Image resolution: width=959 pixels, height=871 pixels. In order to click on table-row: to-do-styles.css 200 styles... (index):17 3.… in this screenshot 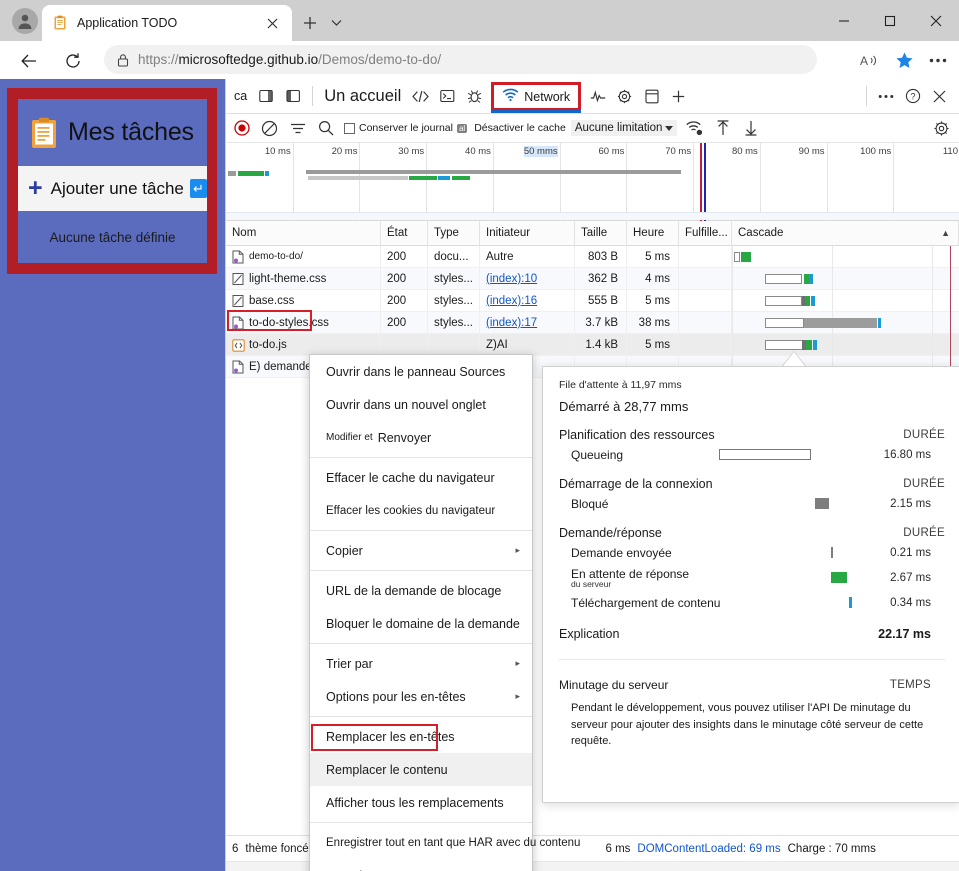, I will do `click(592, 322)`.